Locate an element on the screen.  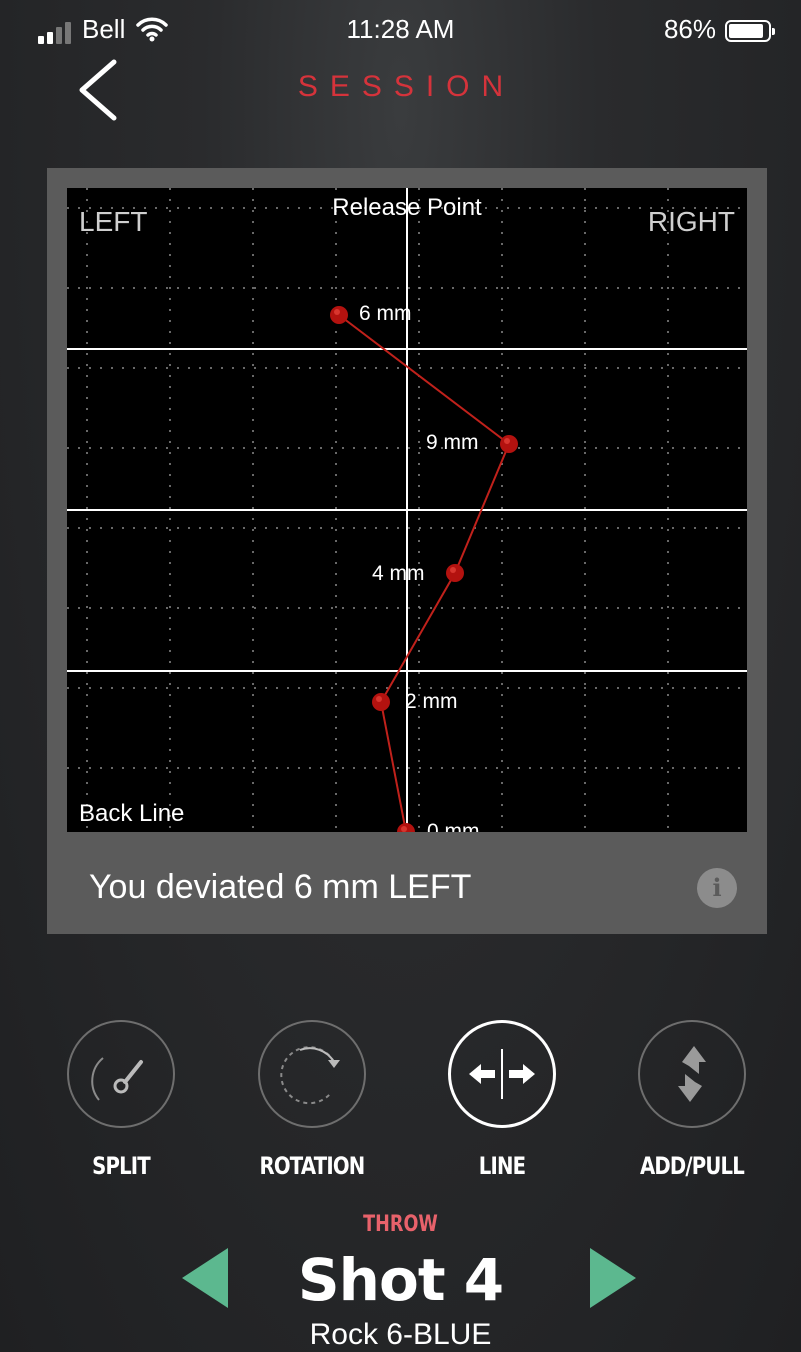
mode-rotation: ROTATION is located at coordinates (312, 1100).